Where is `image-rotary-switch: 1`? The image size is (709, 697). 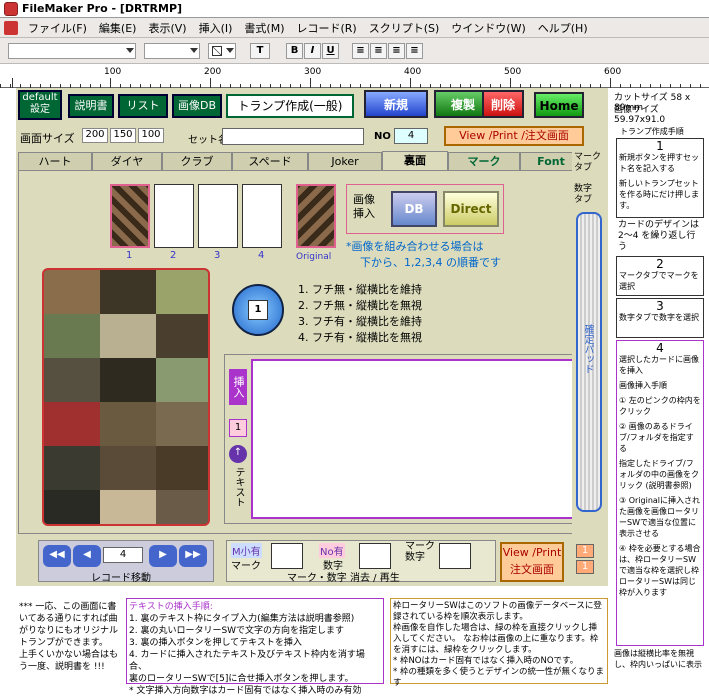
image-rotary-switch: 1 is located at coordinates (258, 310).